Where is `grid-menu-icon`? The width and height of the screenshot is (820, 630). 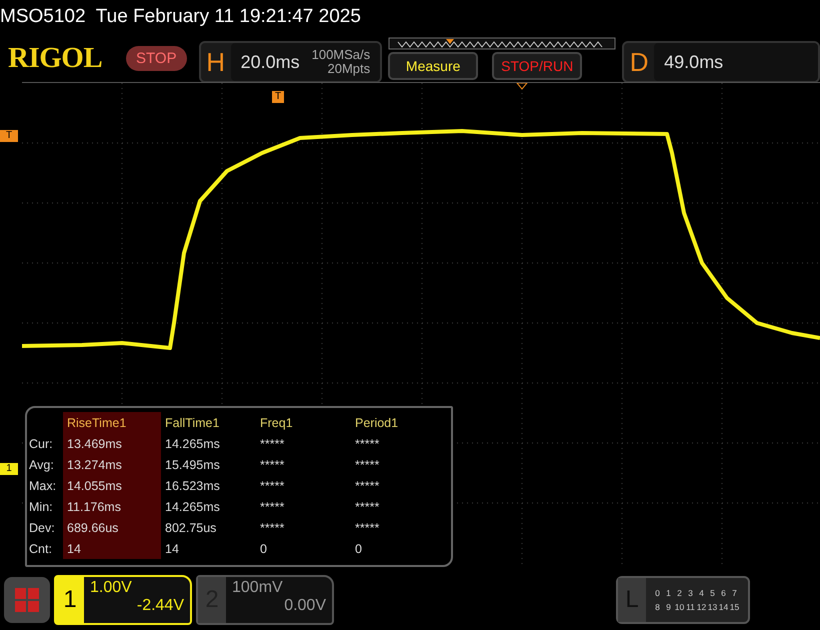 grid-menu-icon is located at coordinates (27, 600).